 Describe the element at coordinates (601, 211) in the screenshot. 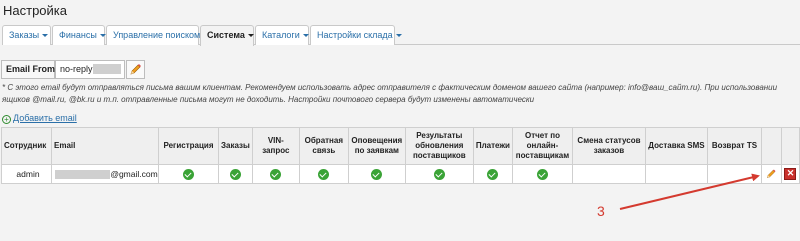

I see `annotation-number: 3` at that location.